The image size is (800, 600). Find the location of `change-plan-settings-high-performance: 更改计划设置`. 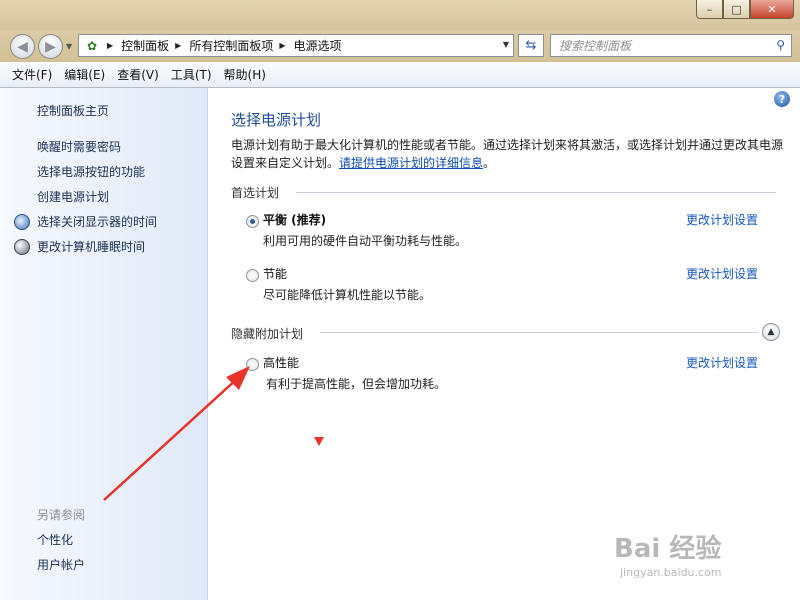

change-plan-settings-high-performance: 更改计划设置 is located at coordinates (722, 362).